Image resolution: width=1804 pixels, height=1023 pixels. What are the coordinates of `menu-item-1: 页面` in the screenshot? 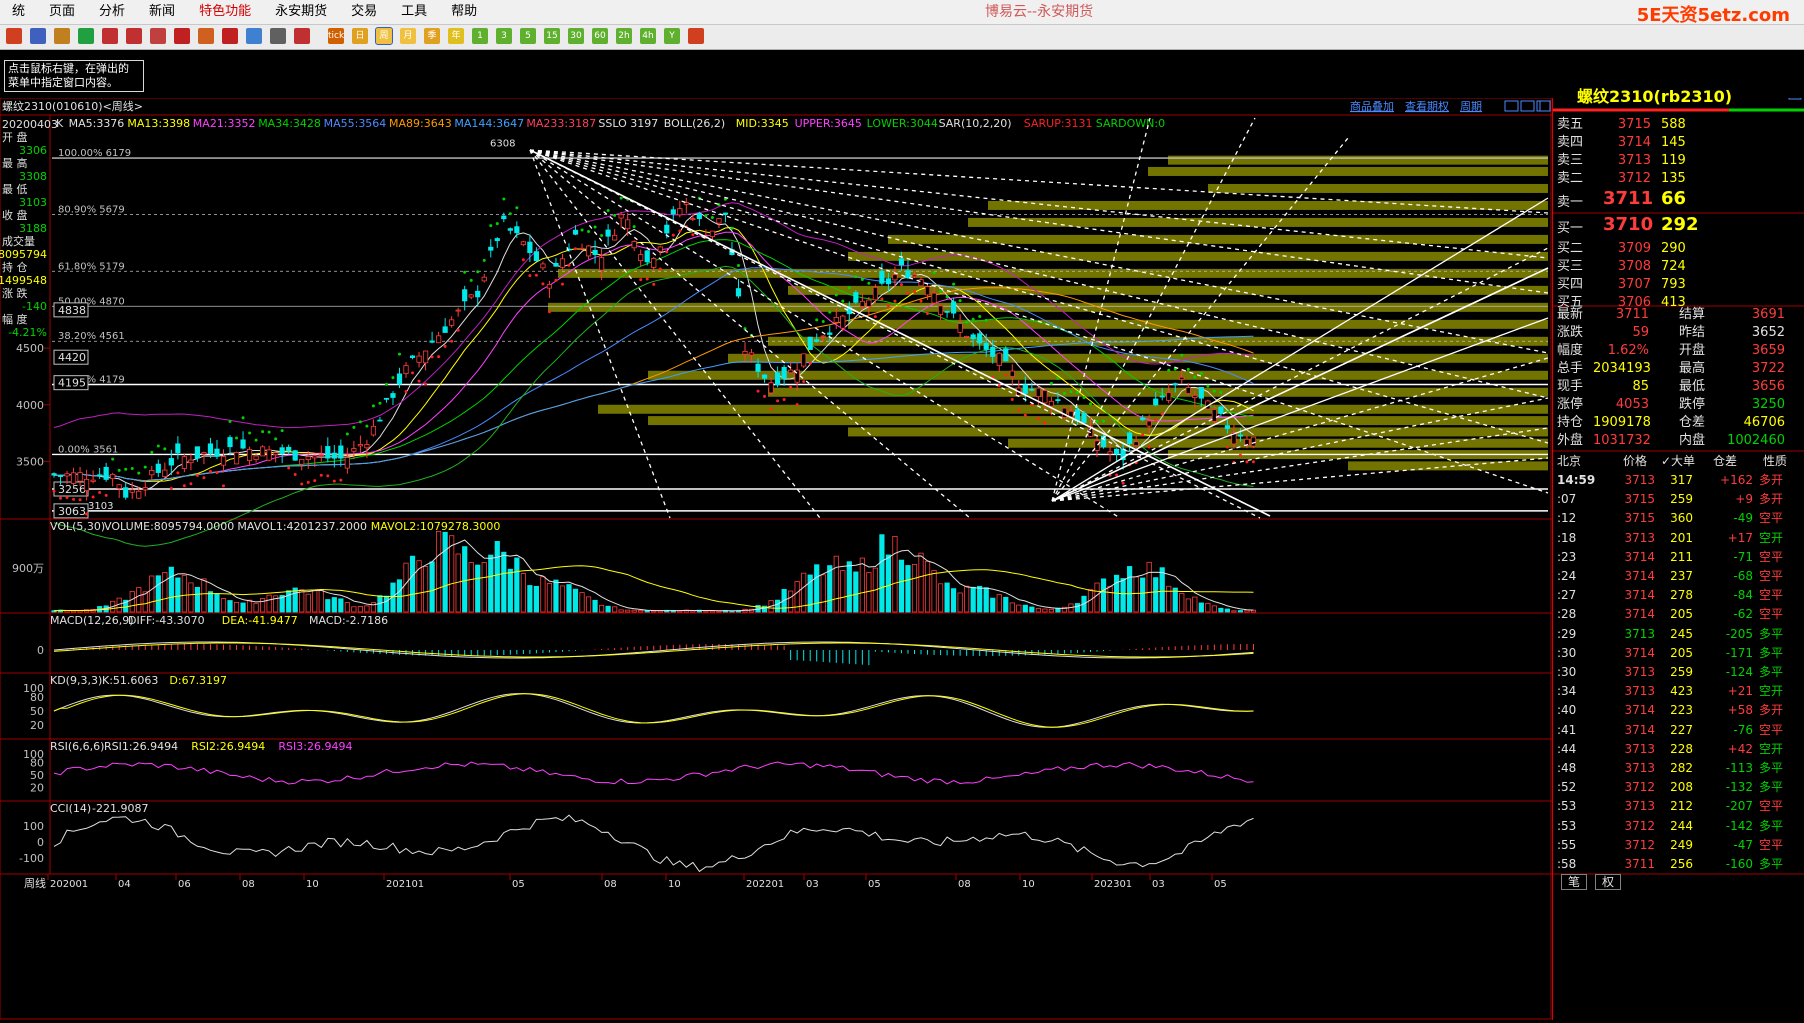 It's located at (62, 12).